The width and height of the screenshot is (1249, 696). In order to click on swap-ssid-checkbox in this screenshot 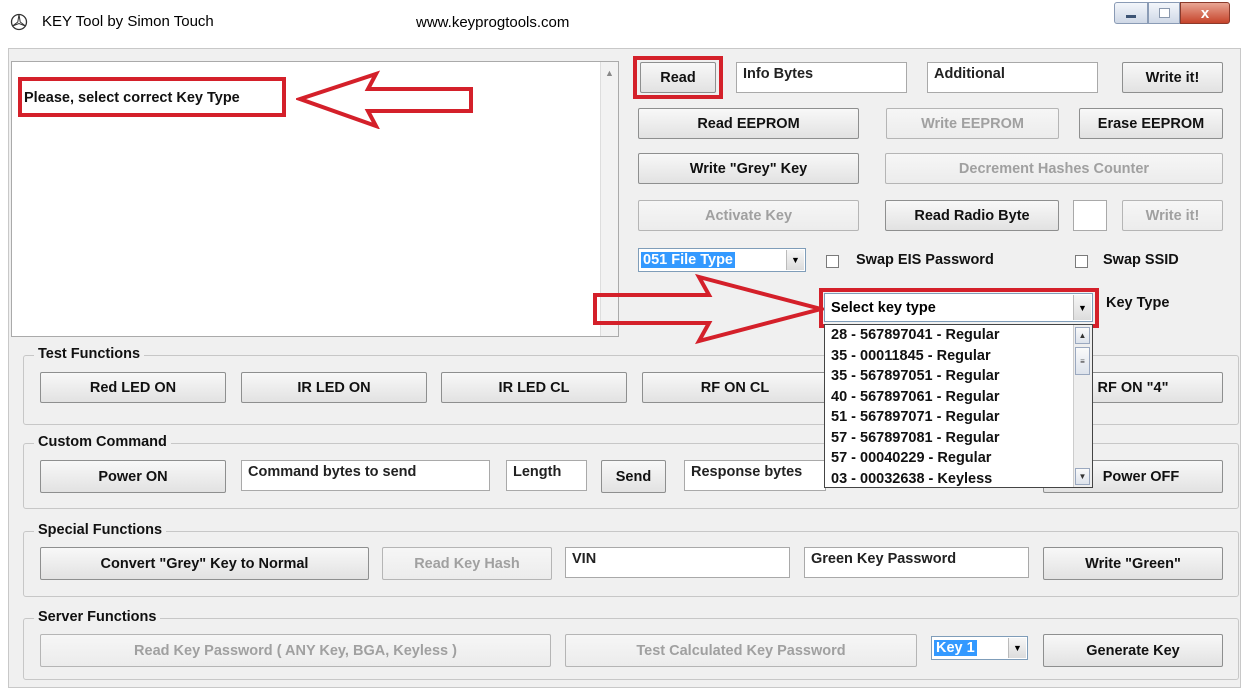, I will do `click(1081, 261)`.